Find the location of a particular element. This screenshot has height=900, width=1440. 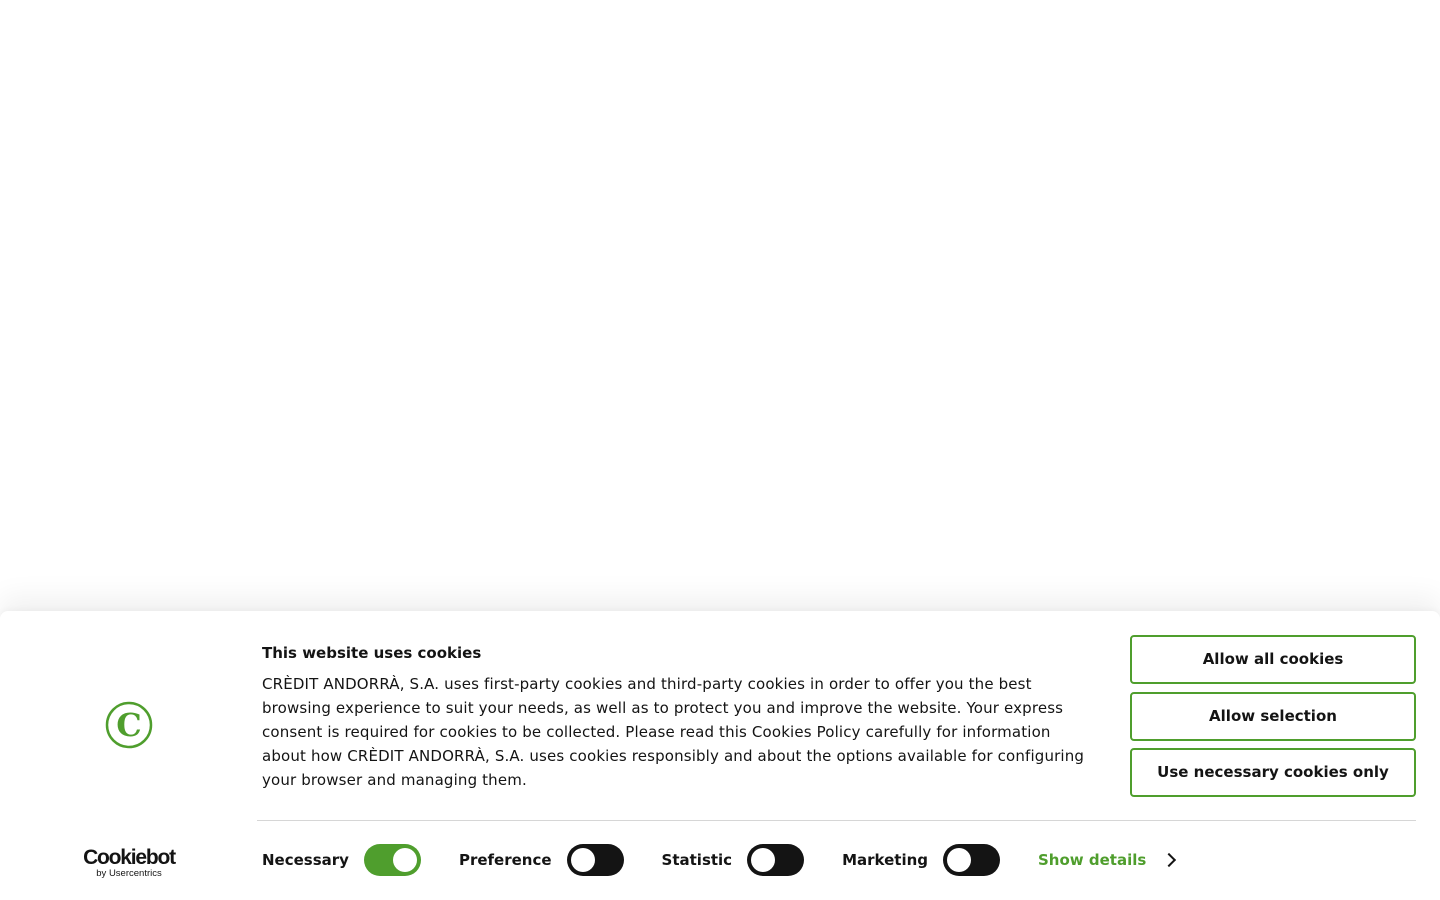

use-necessary-cookies-button: Use necessary cookies only is located at coordinates (1273, 772).